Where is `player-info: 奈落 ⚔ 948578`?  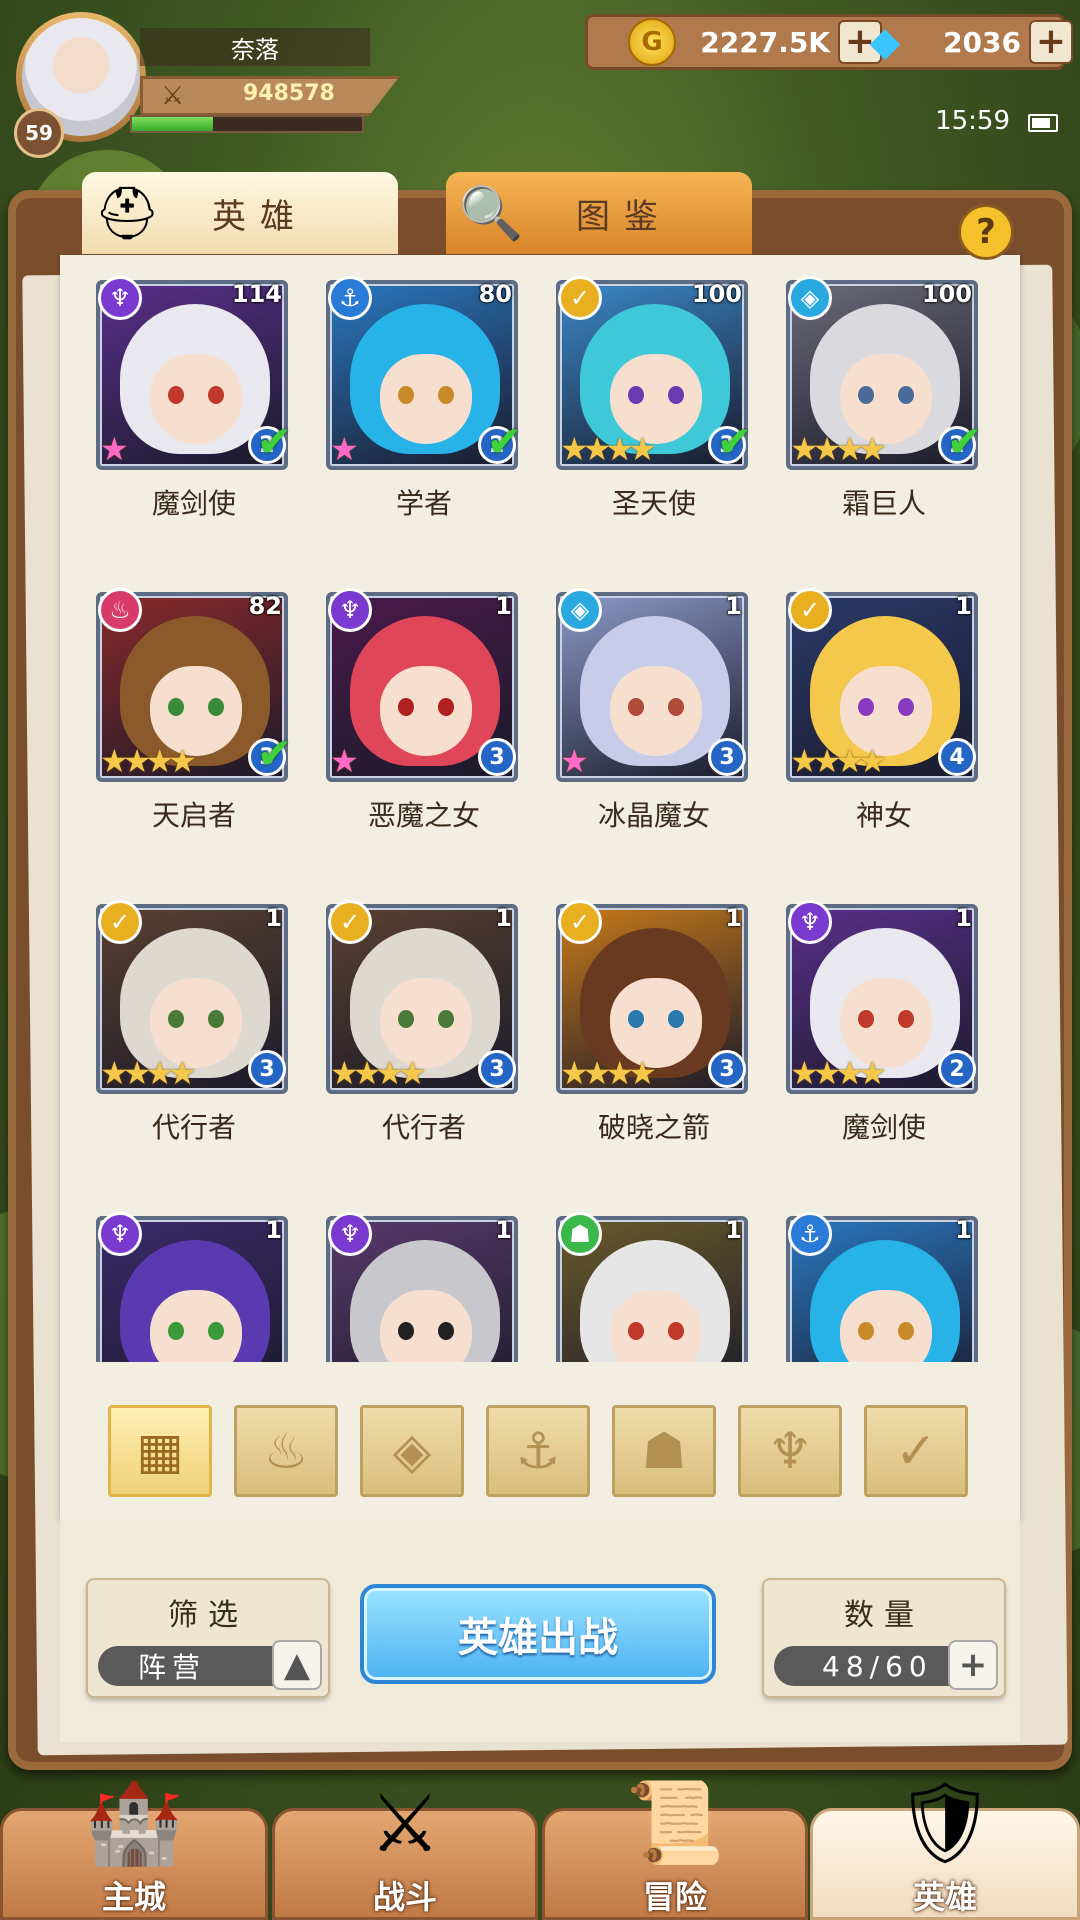 player-info: 奈落 ⚔ 948578 is located at coordinates (270, 73).